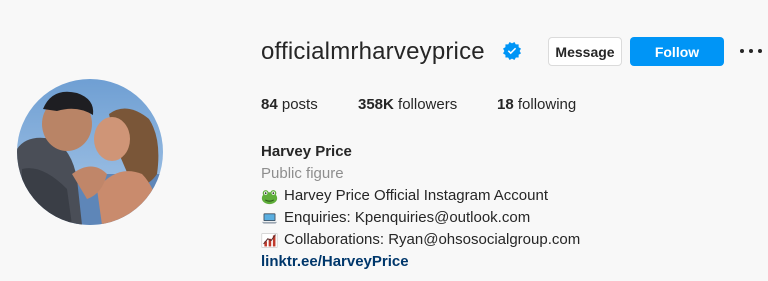  I want to click on bio-external-link: linktr.ee/HarveyPrice, so click(335, 261).